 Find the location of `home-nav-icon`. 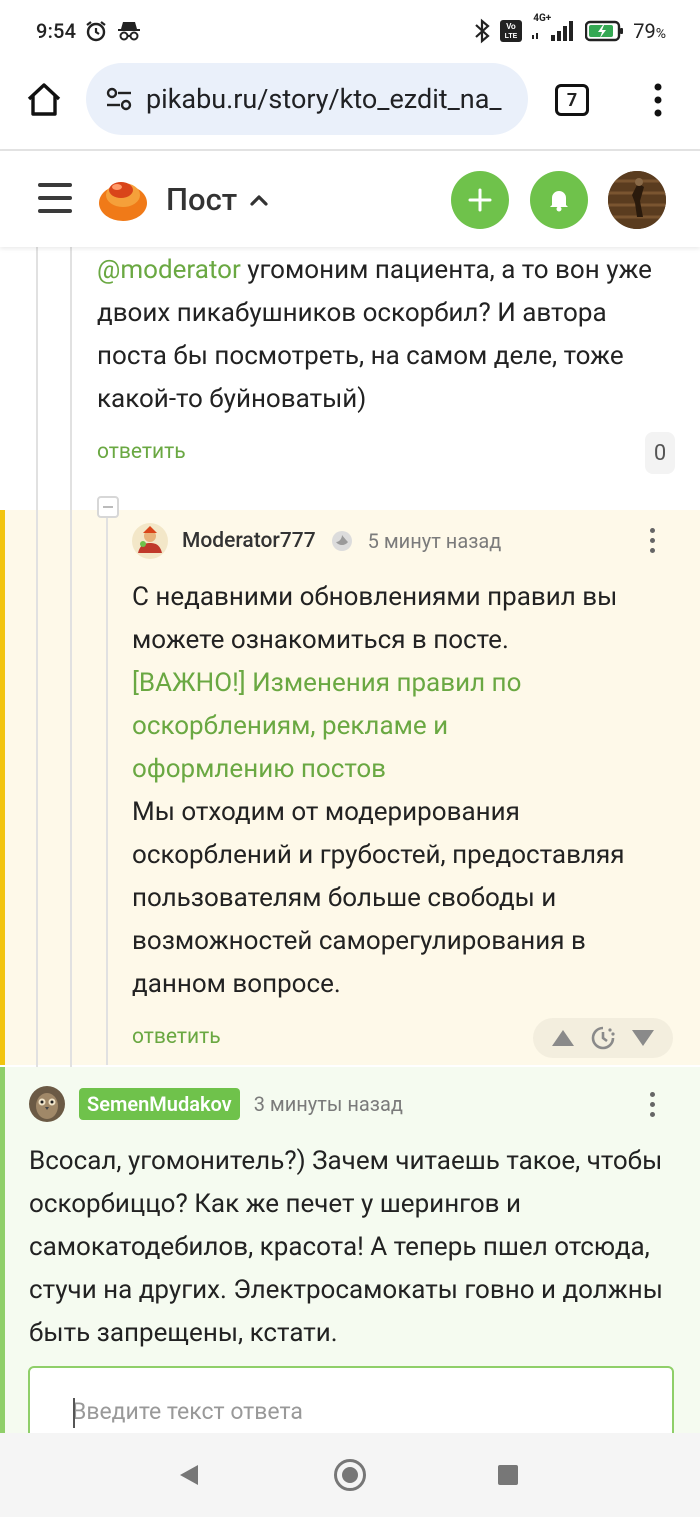

home-nav-icon is located at coordinates (350, 1475).